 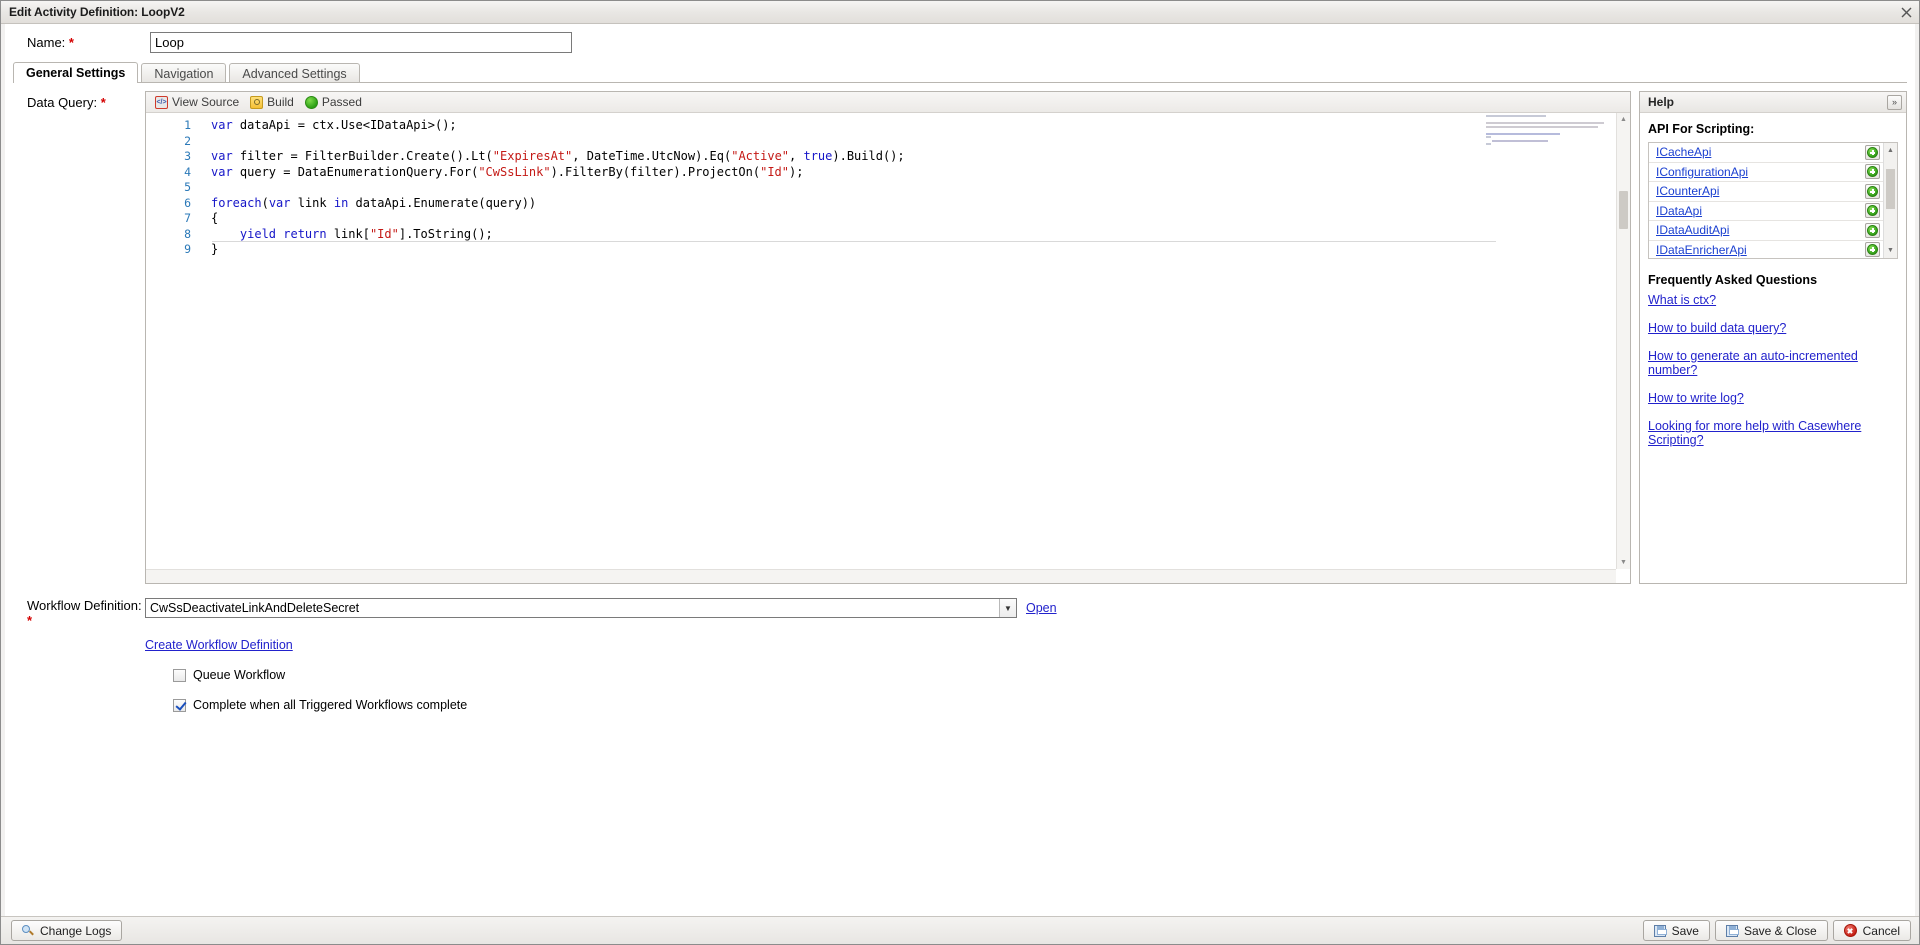 I want to click on faq-link-what-is-ctx: What is ctx?, so click(x=1773, y=300).